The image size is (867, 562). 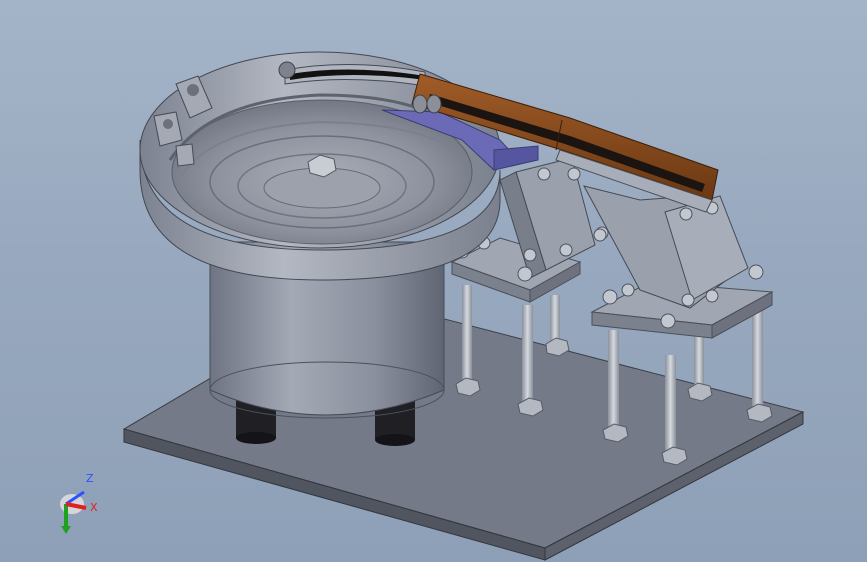 I want to click on coordinate-triad: Z X, so click(x=79, y=503).